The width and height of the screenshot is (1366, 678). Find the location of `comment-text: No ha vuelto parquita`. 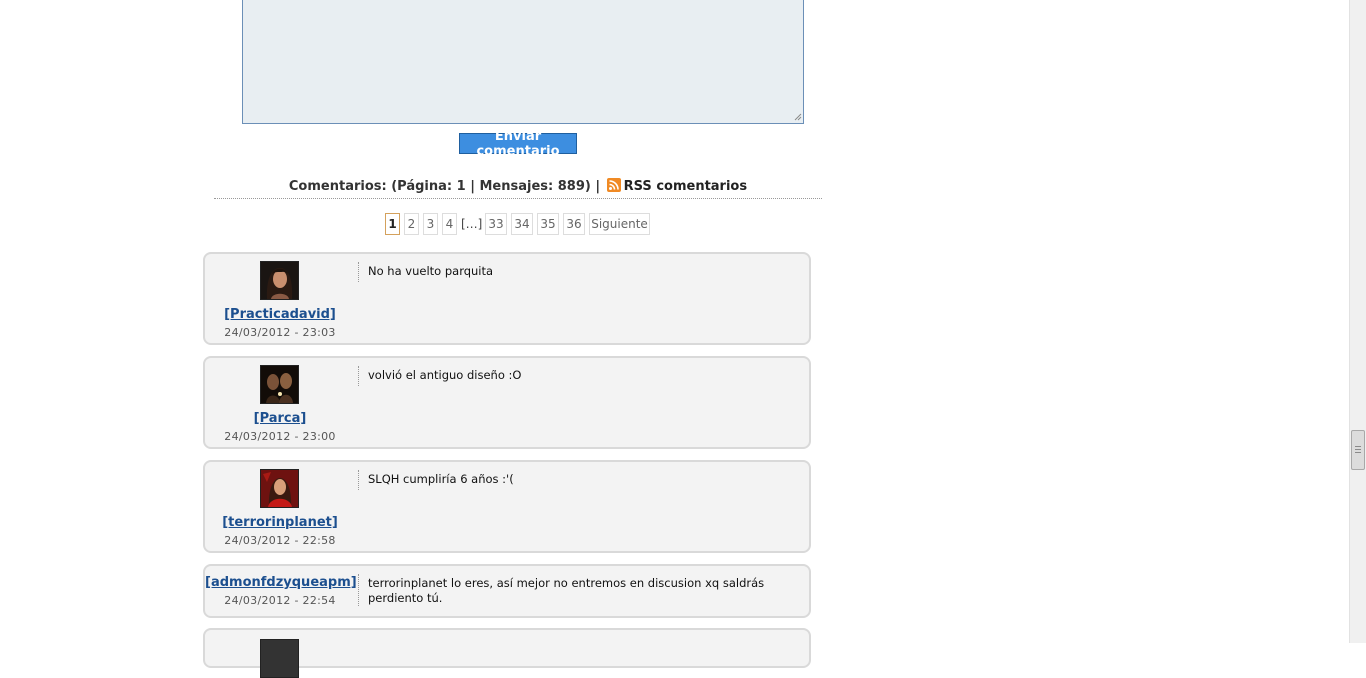

comment-text: No ha vuelto parquita is located at coordinates (431, 271).